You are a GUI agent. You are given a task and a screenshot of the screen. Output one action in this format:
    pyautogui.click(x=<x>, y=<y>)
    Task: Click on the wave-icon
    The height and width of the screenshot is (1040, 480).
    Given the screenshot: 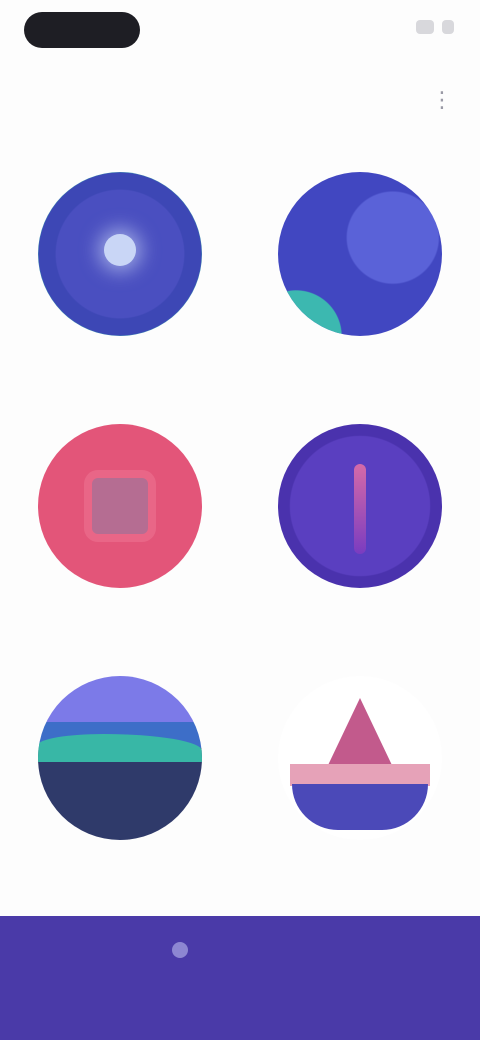 What is the action you would take?
    pyautogui.click(x=323, y=301)
    